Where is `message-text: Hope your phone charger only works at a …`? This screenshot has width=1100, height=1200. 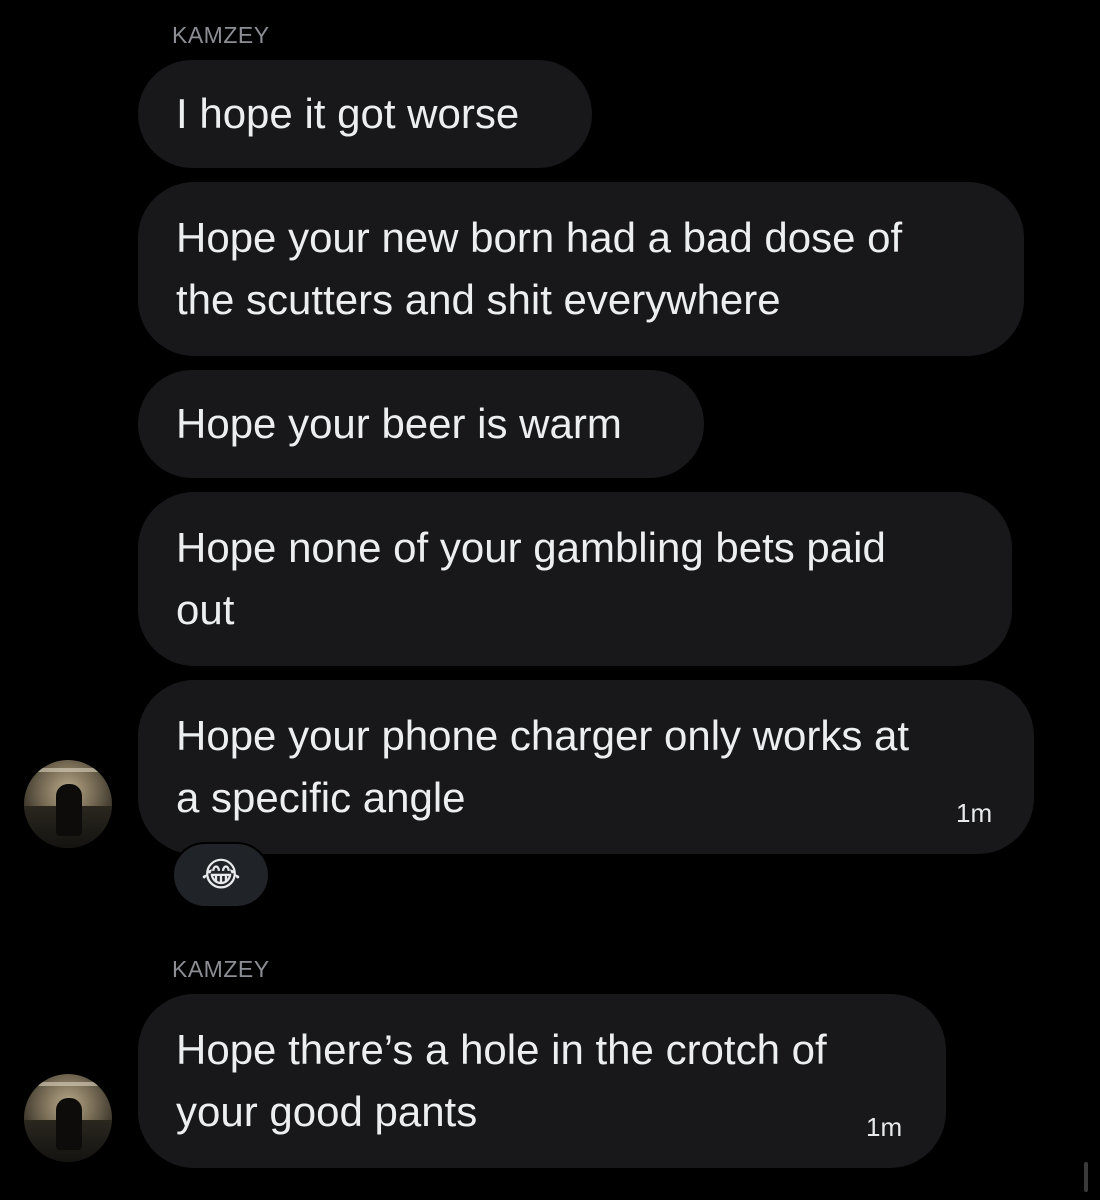
message-text: Hope your phone charger only works at a … is located at coordinates (543, 766).